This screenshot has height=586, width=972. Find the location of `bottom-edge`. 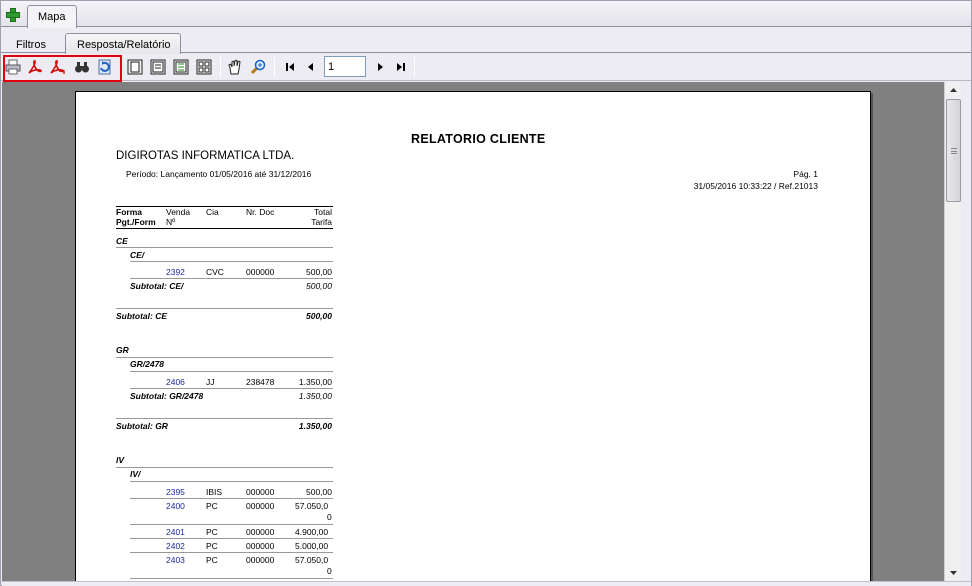

bottom-edge is located at coordinates (486, 583).